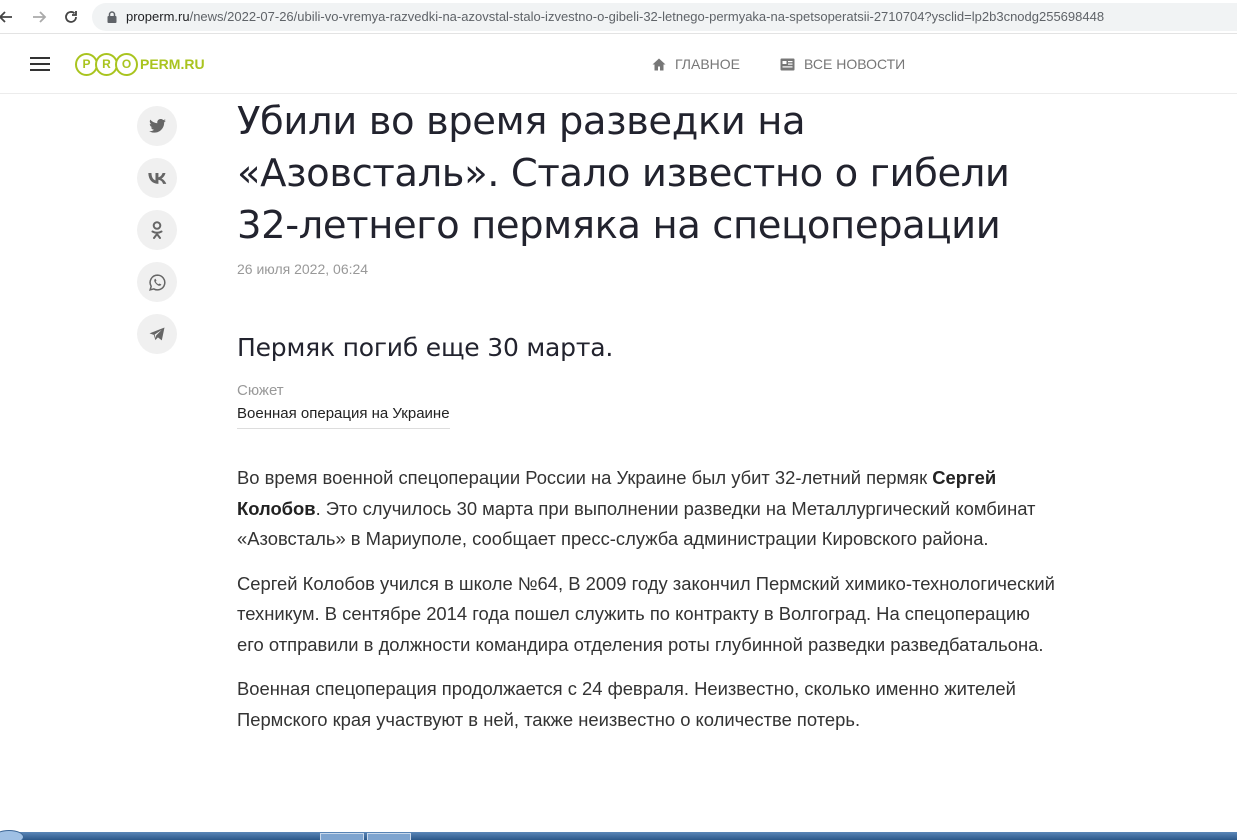 The height and width of the screenshot is (840, 1237). I want to click on twitter-icon, so click(157, 126).